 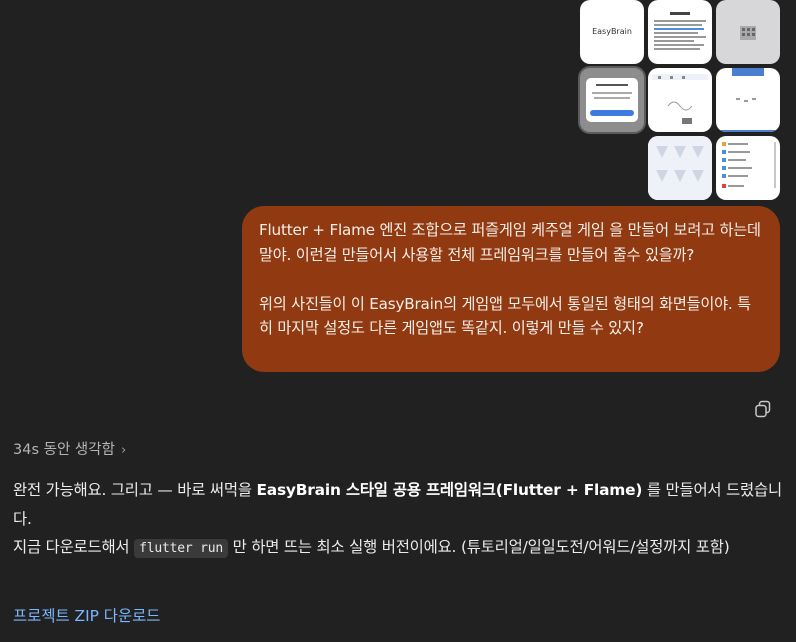 I want to click on chevron-right-icon: ›, so click(x=123, y=450).